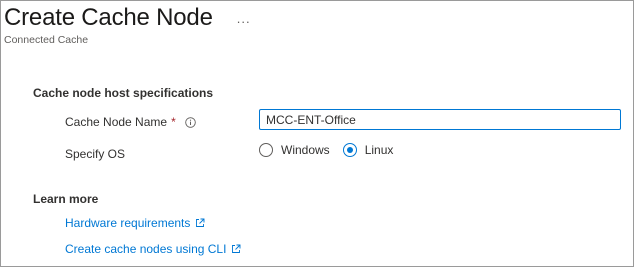 The height and width of the screenshot is (267, 634). I want to click on specify-os-label: Specify OS, so click(95, 154).